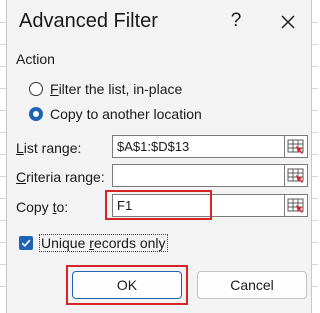 The image size is (320, 313). I want to click on list-range-input: $A$1:$D$13, so click(198, 146).